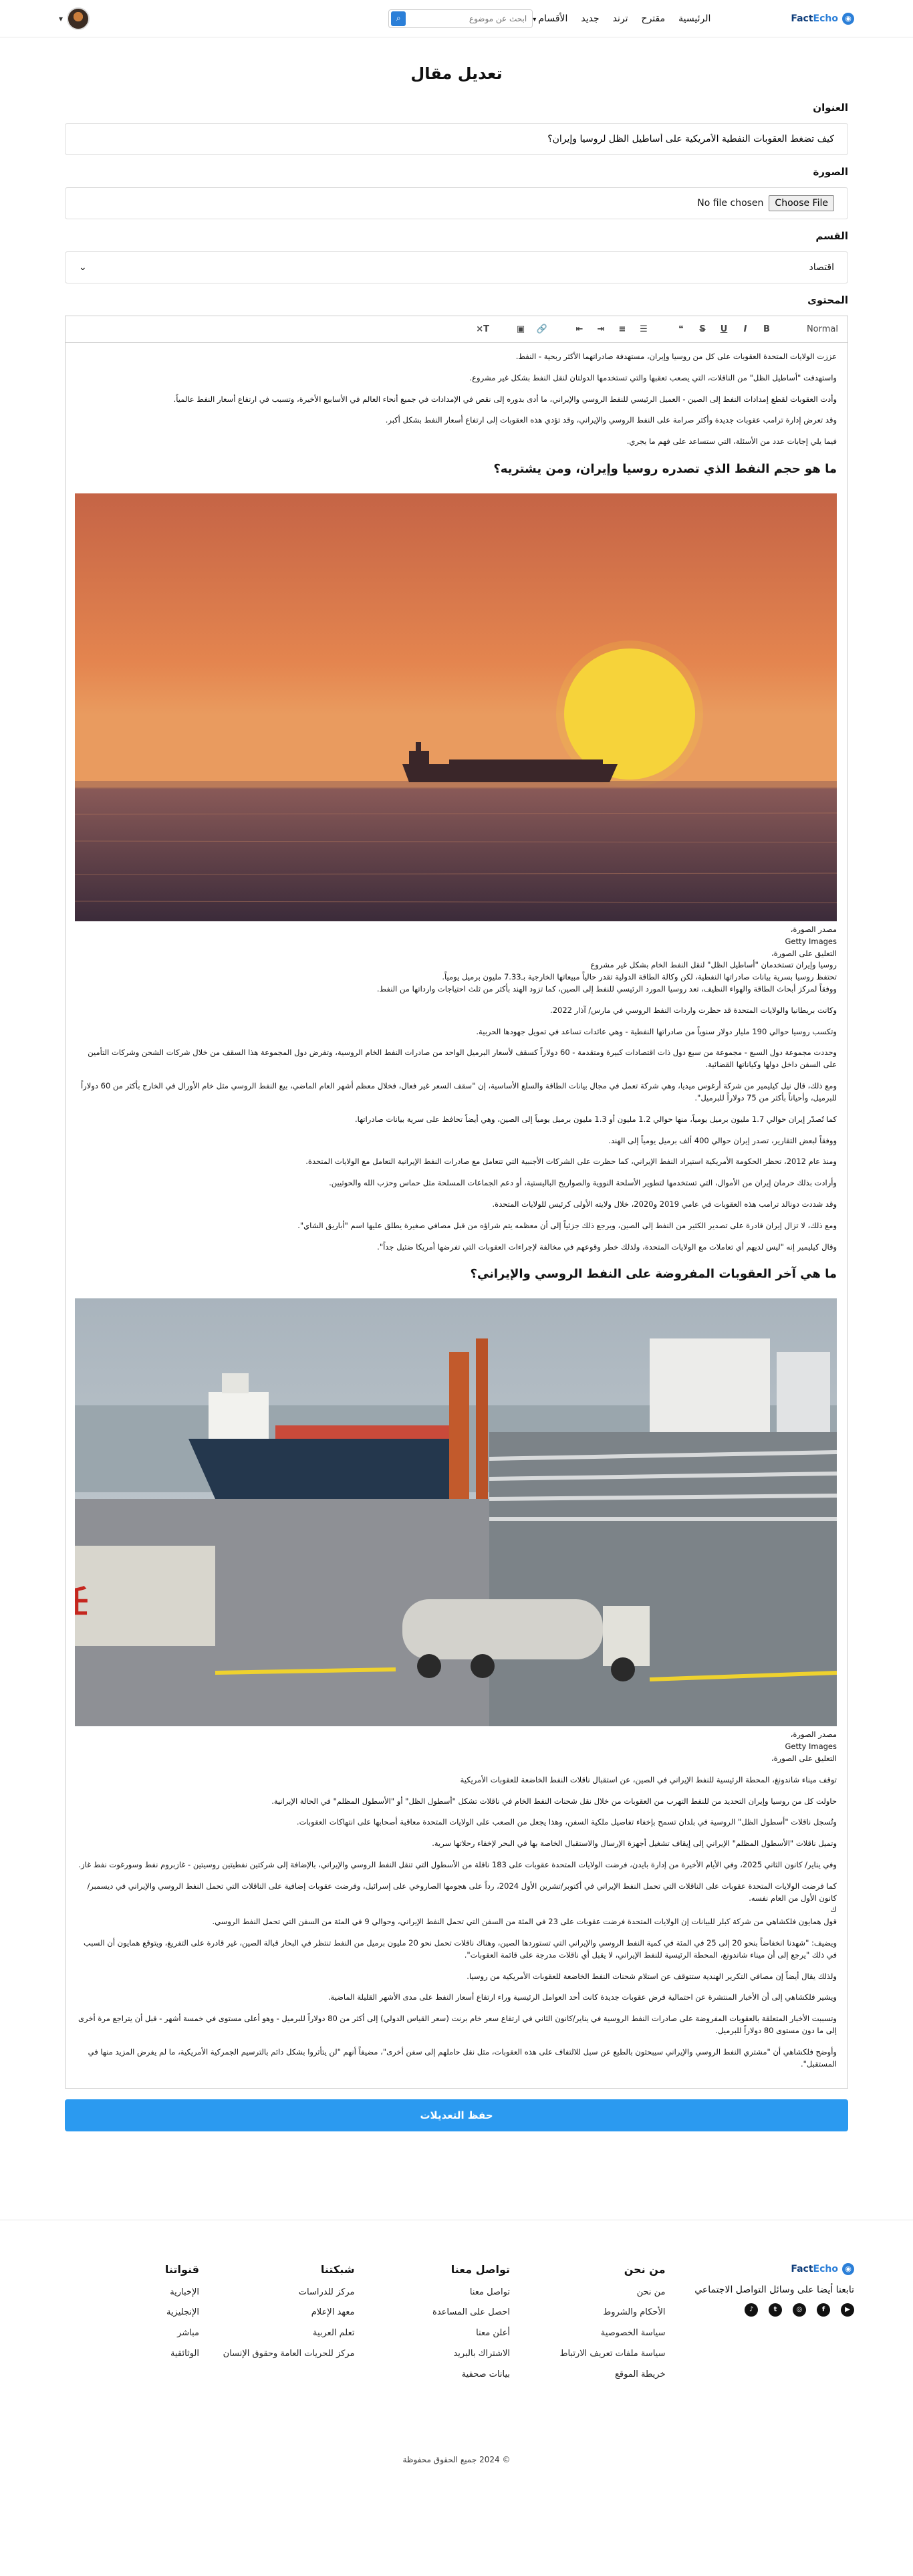 This screenshot has height=2576, width=913. What do you see at coordinates (129, 2354) in the screenshot?
I see `footer-link: الوثائقية` at bounding box center [129, 2354].